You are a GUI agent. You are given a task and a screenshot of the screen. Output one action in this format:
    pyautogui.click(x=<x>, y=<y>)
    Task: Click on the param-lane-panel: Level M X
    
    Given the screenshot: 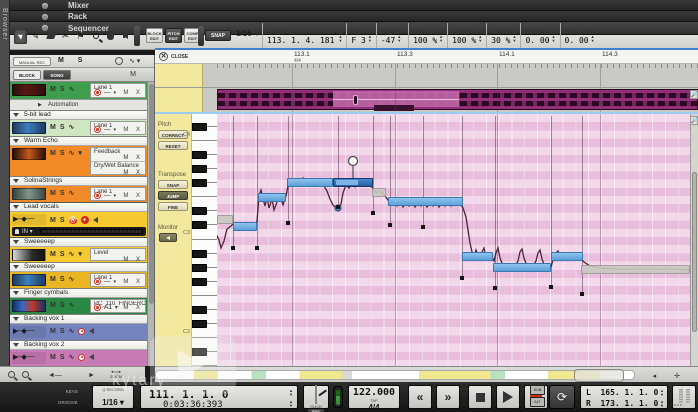 What is the action you would take?
    pyautogui.click(x=118, y=255)
    